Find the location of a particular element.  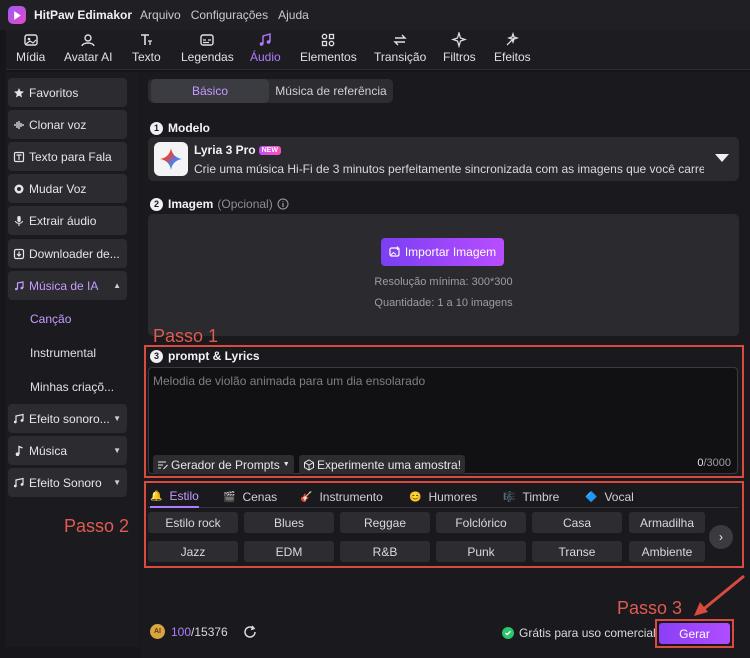

sidebar-item-label: Música is located at coordinates (48, 450).